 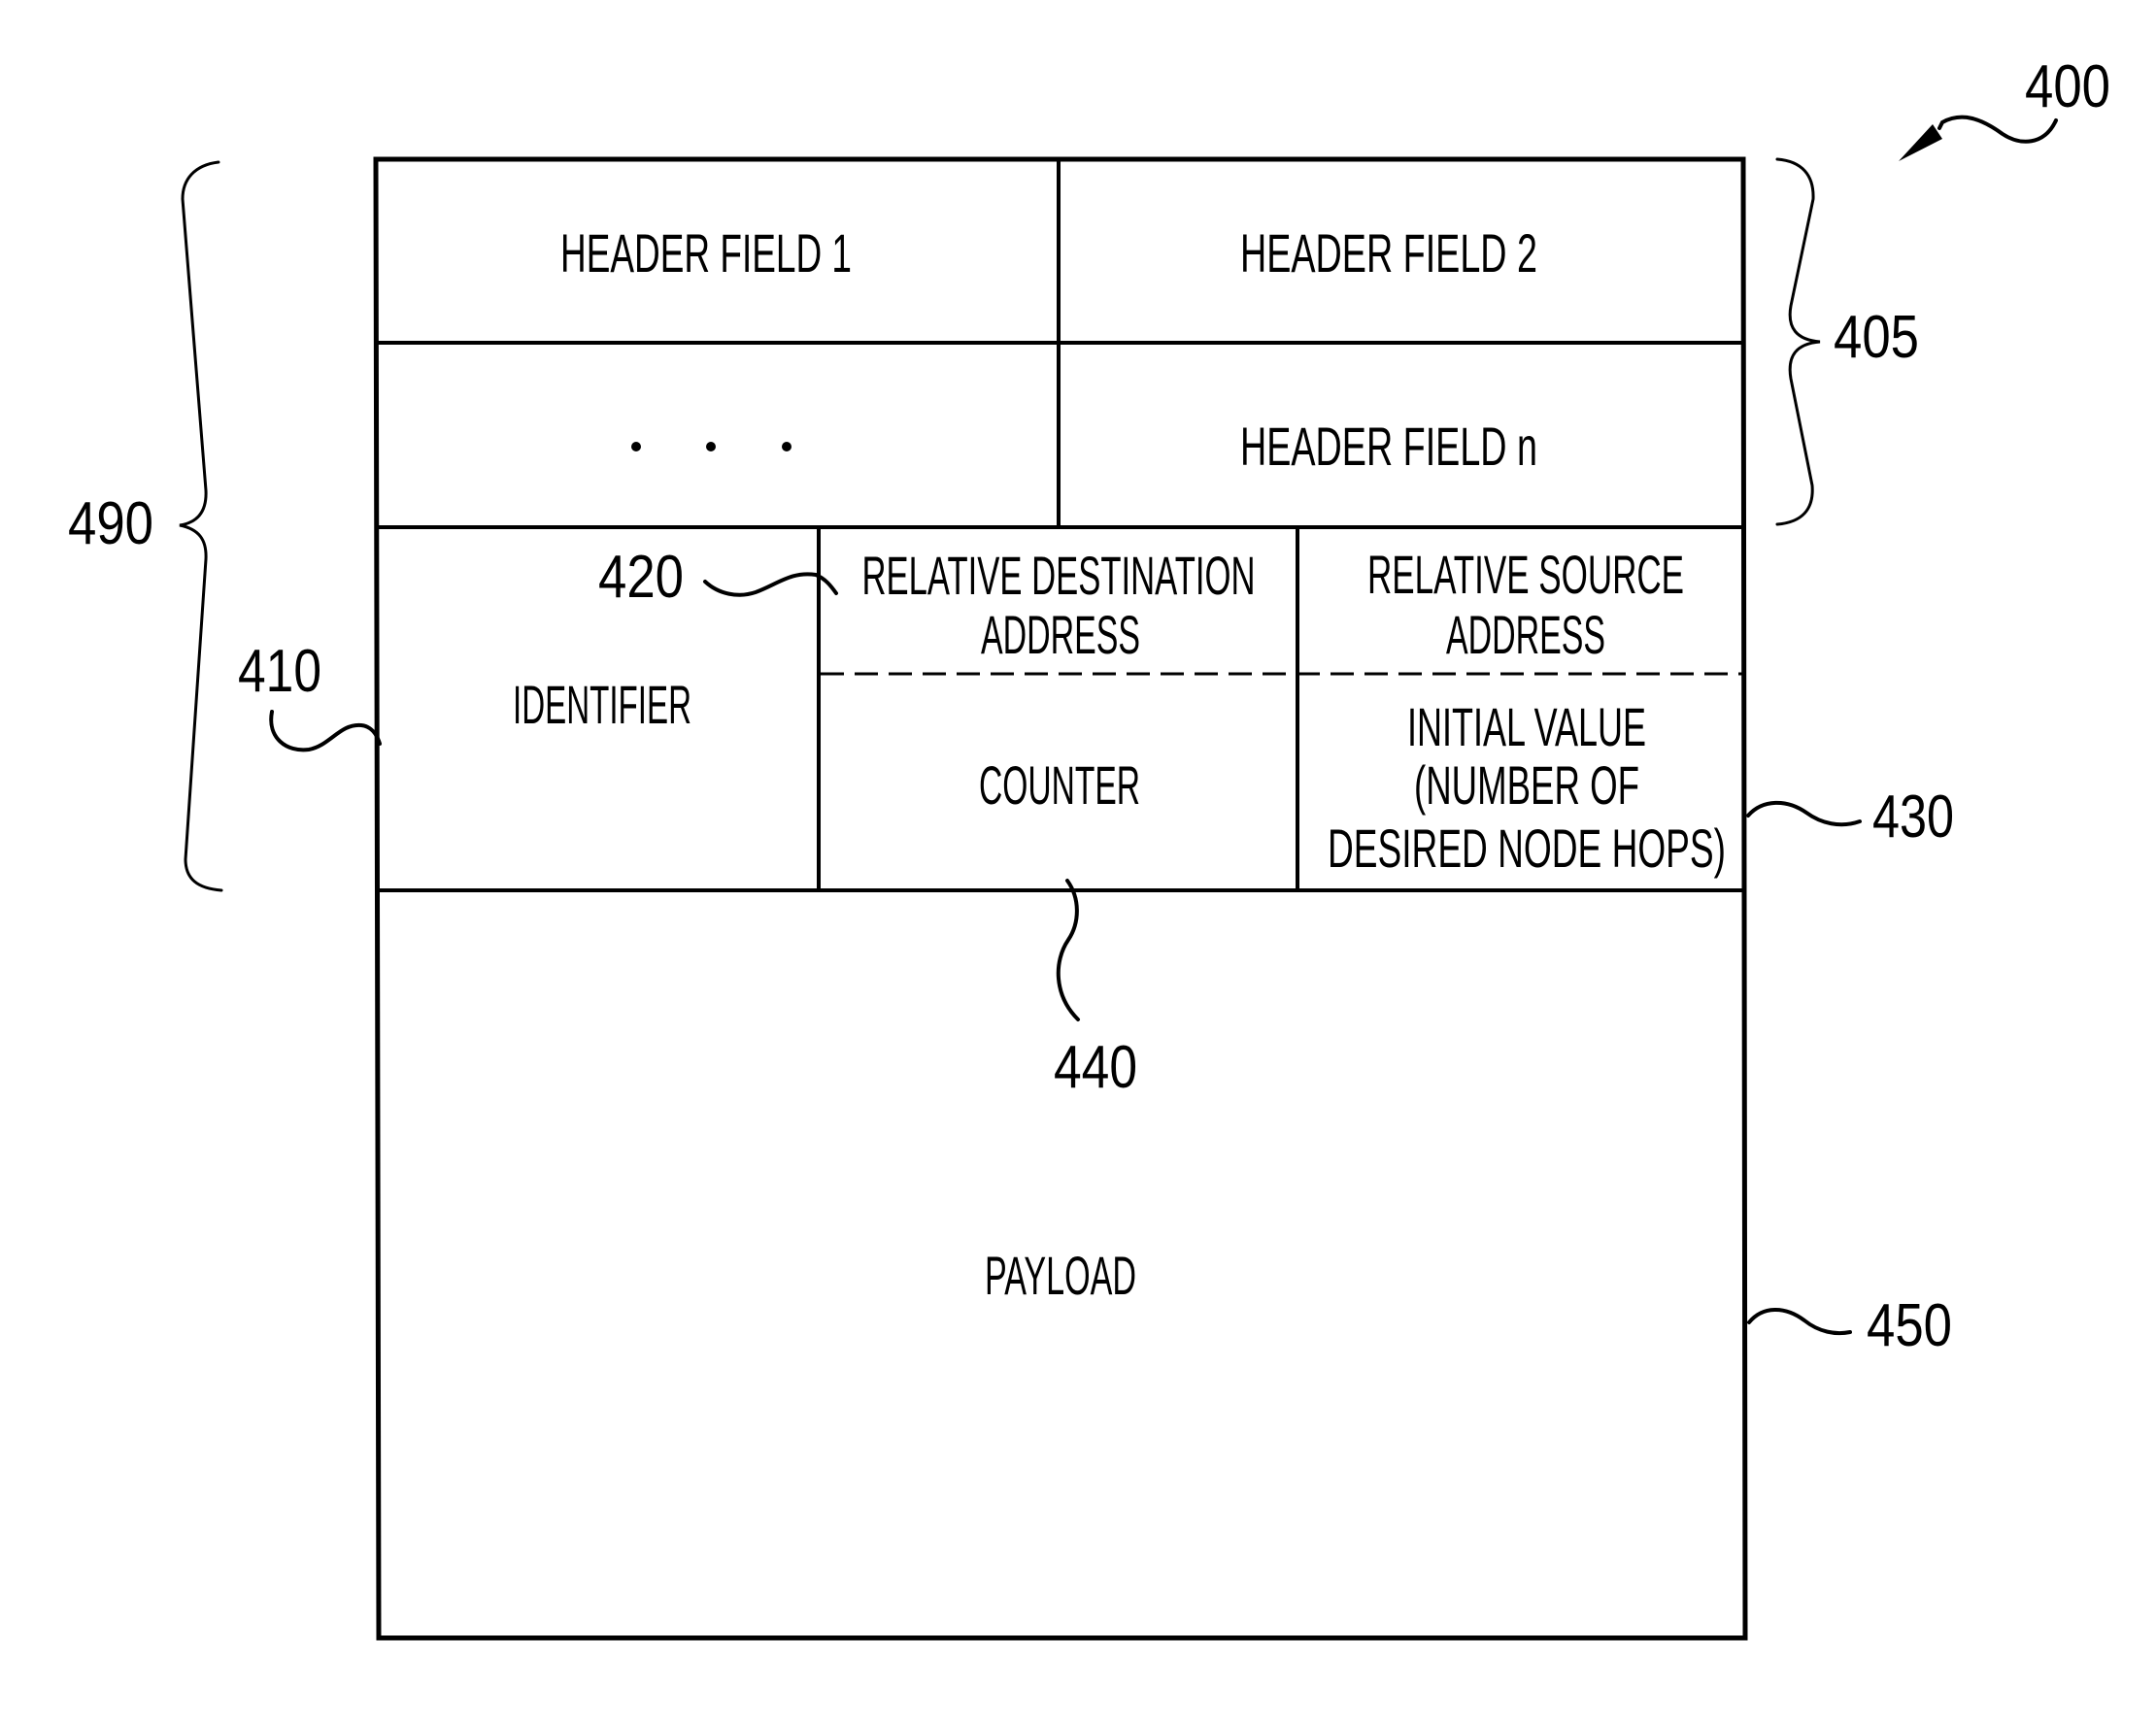 What do you see at coordinates (1527, 785) in the screenshot?
I see `initial-value-line-2: (NUMBER OF` at bounding box center [1527, 785].